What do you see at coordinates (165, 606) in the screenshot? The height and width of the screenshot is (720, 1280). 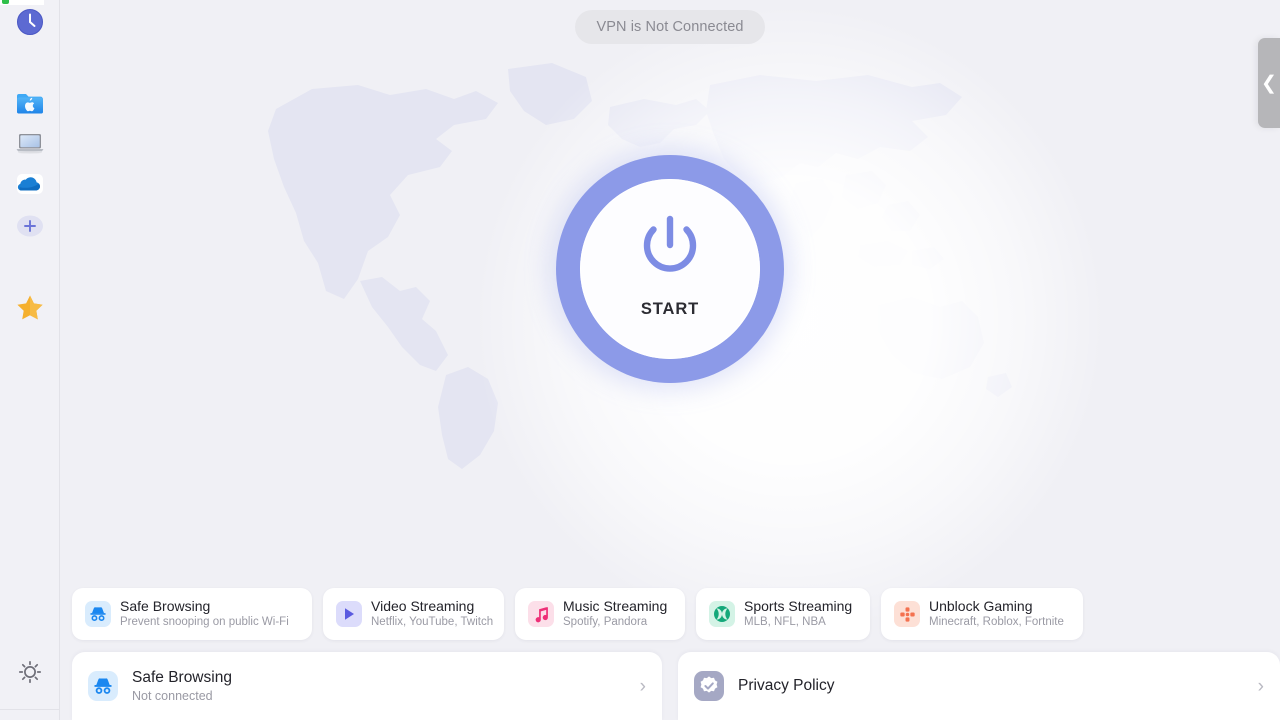 I see `feature-chip-title: Safe Browsing` at bounding box center [165, 606].